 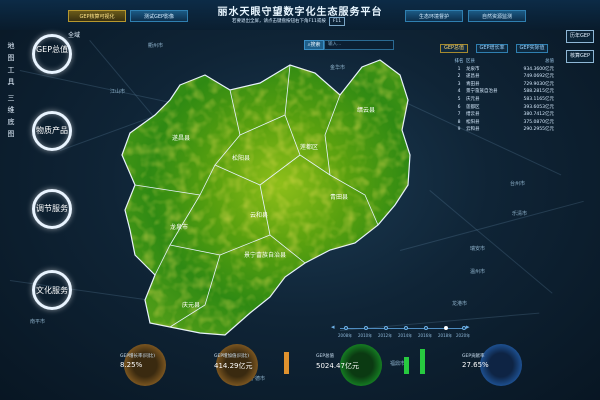 What do you see at coordinates (459, 69) in the screenshot?
I see `cell-rank: 1` at bounding box center [459, 69].